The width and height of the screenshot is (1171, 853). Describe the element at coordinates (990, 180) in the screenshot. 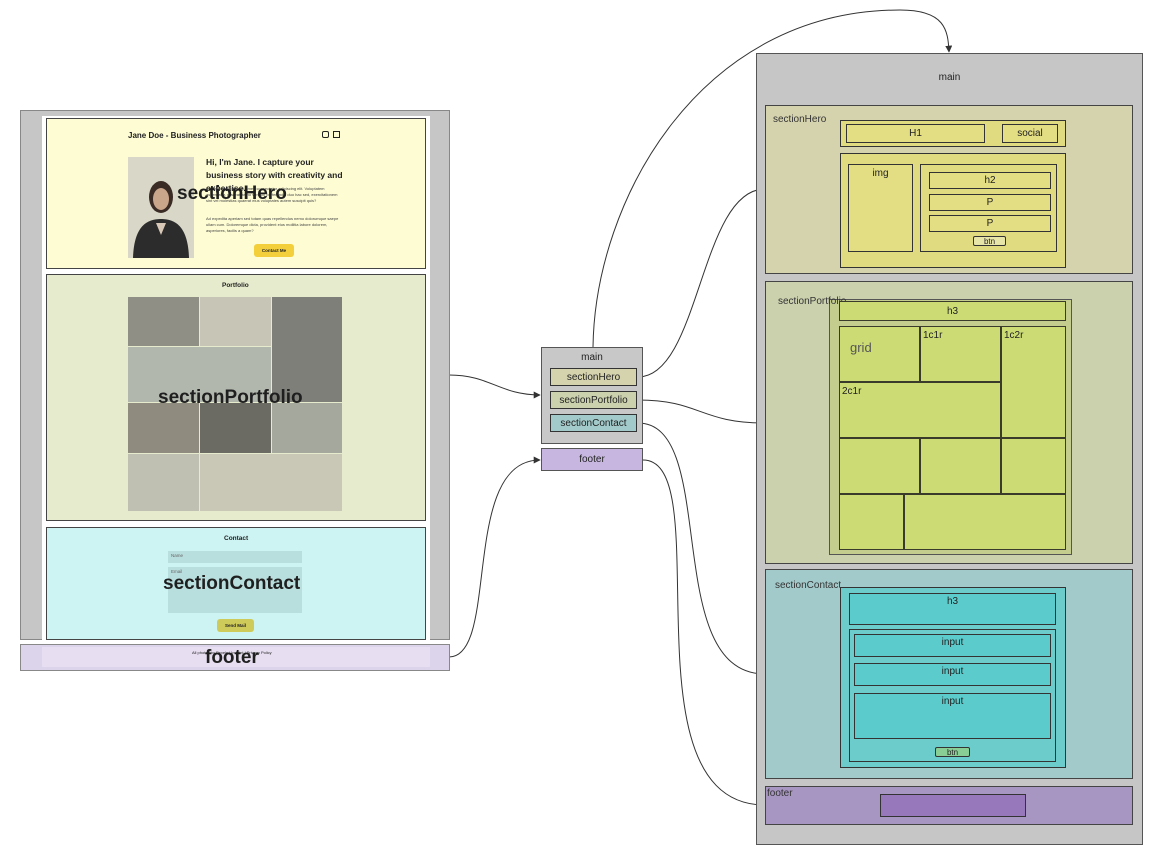

I see `hero-h2-box: h2` at that location.